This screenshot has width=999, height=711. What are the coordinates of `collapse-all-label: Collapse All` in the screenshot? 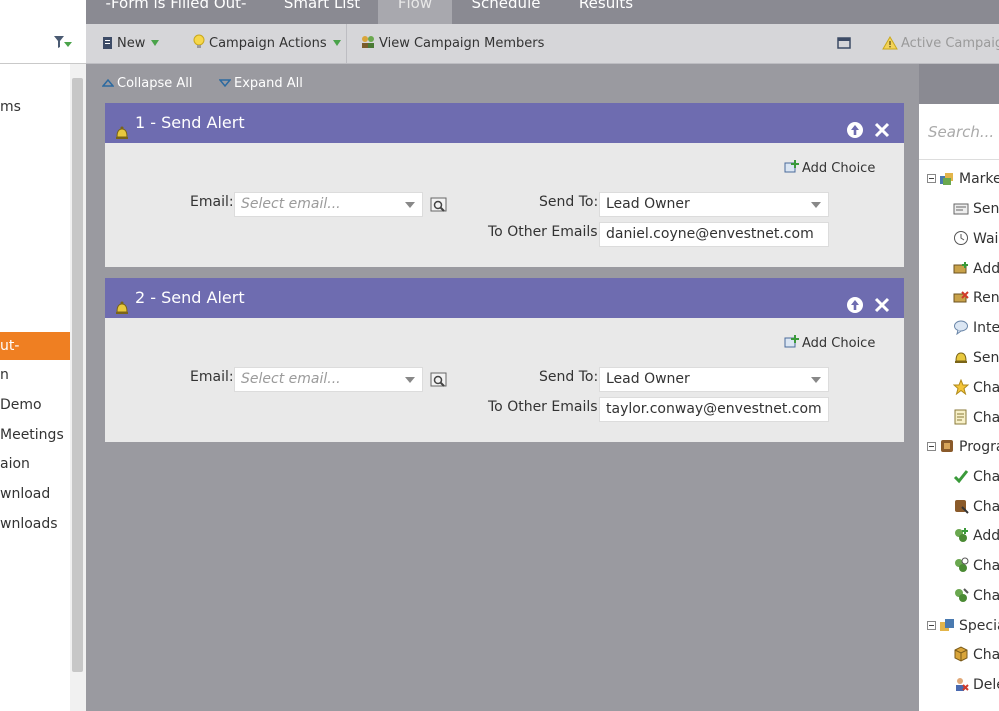 It's located at (155, 83).